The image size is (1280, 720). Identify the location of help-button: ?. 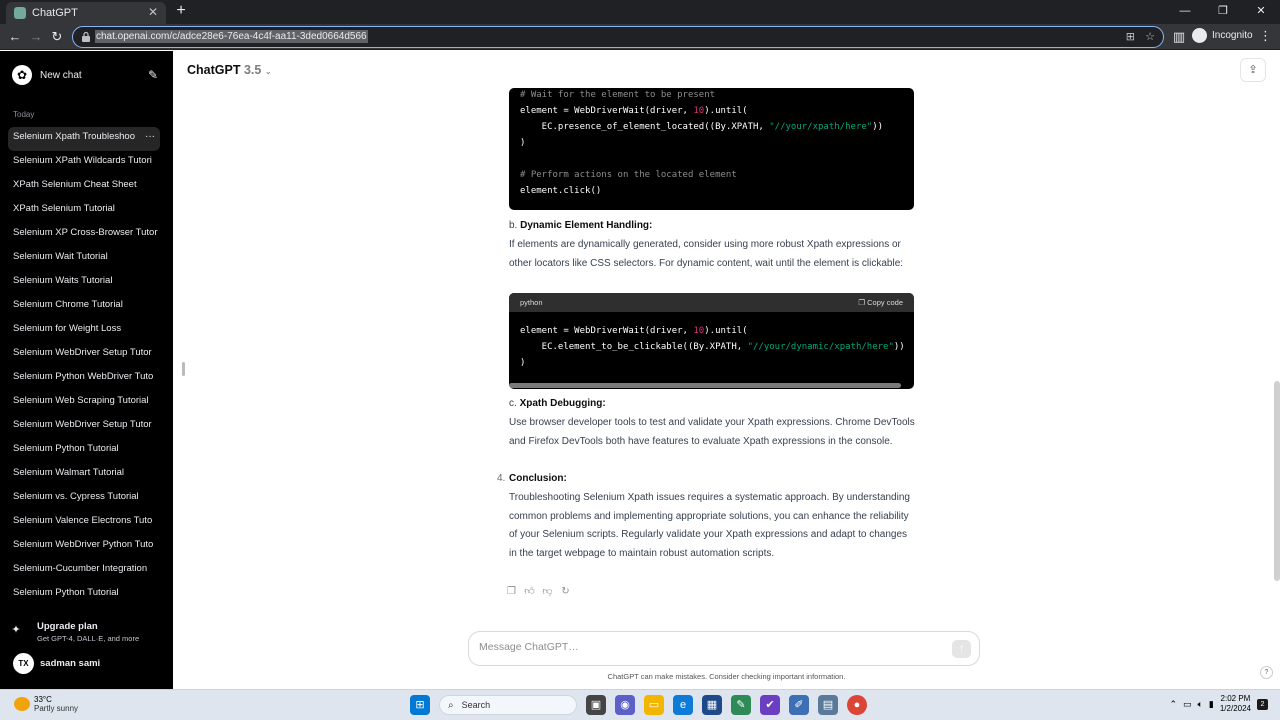
(1266, 672).